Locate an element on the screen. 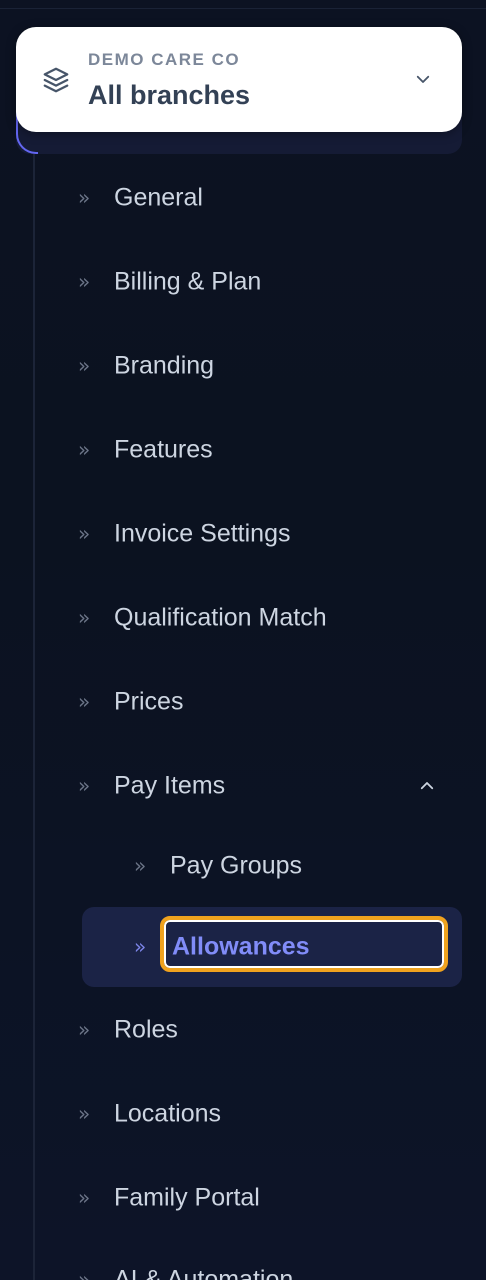 The height and width of the screenshot is (1280, 486). branch-selector-label: All branches is located at coordinates (169, 95).